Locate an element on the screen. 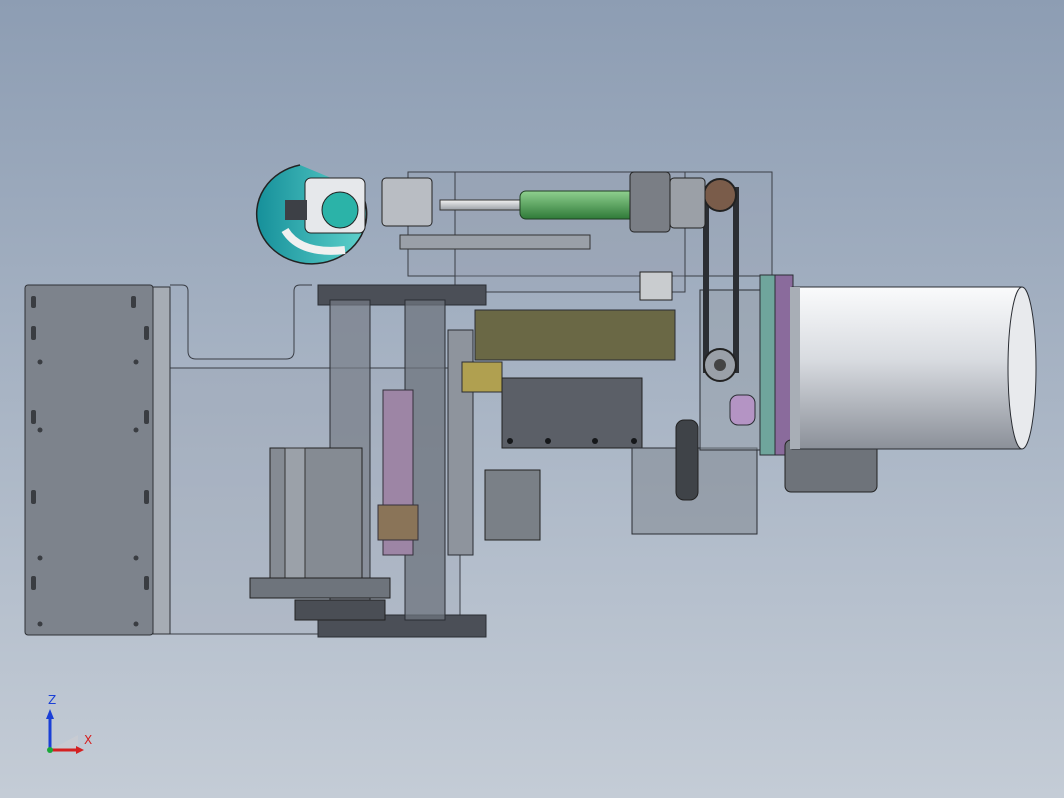  center-block is located at coordinates (563, 459).